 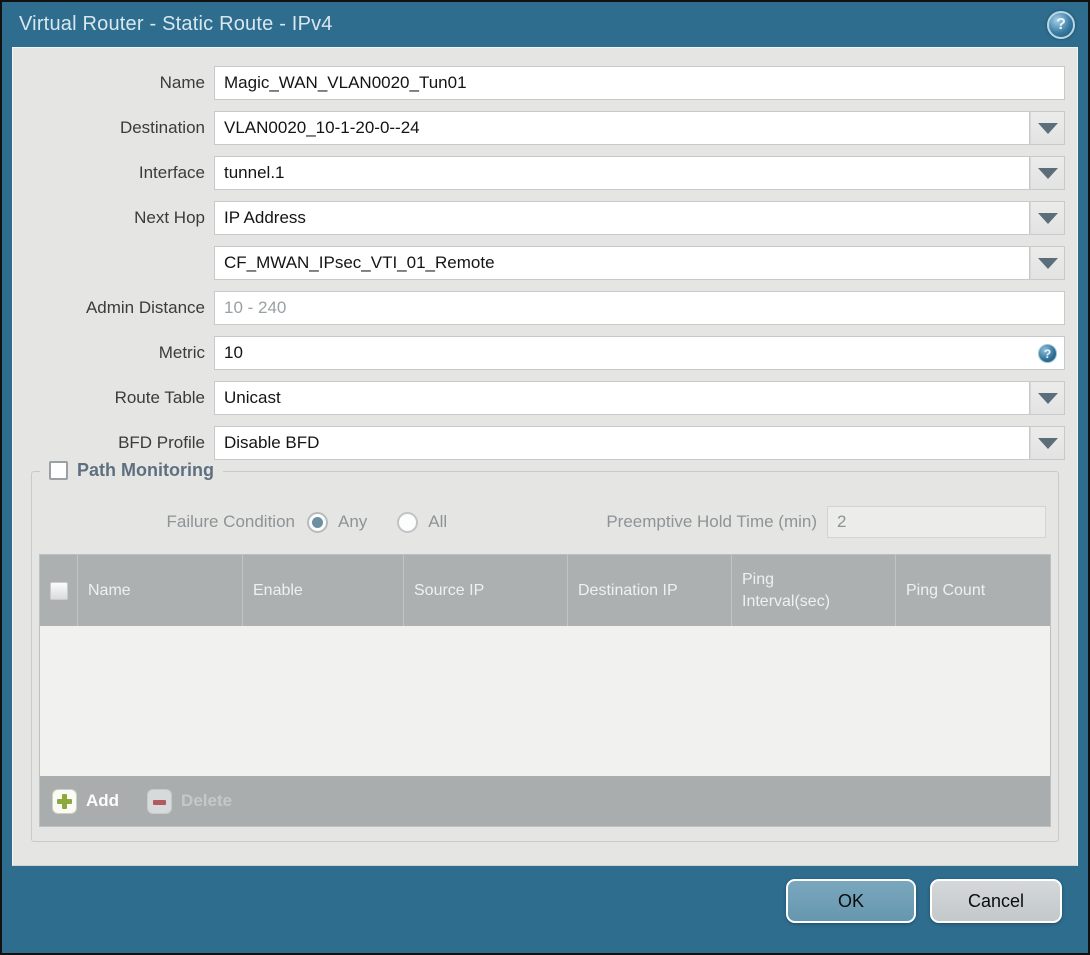 I want to click on radio-label-all: All, so click(x=438, y=521).